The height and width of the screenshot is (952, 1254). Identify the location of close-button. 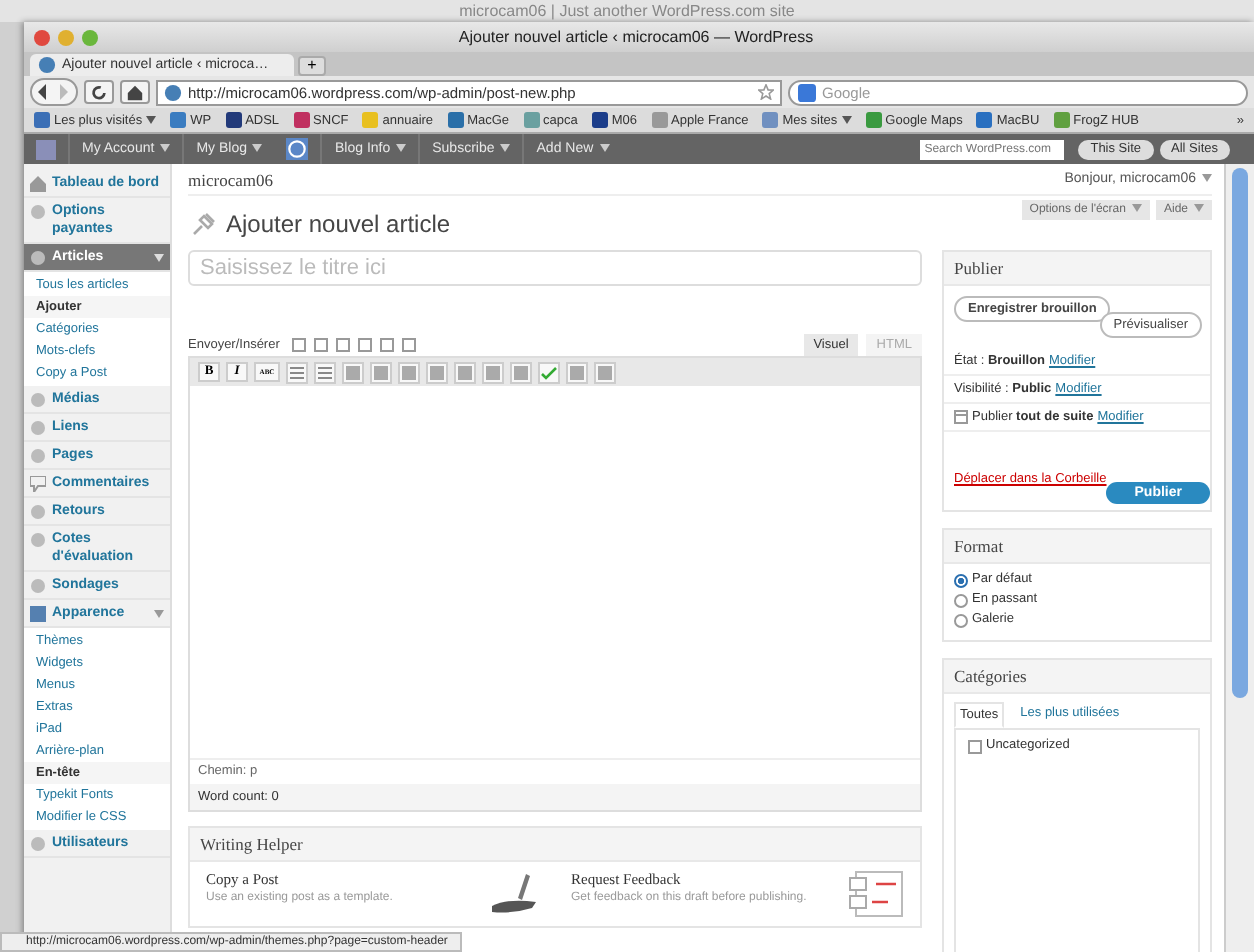
(42, 37).